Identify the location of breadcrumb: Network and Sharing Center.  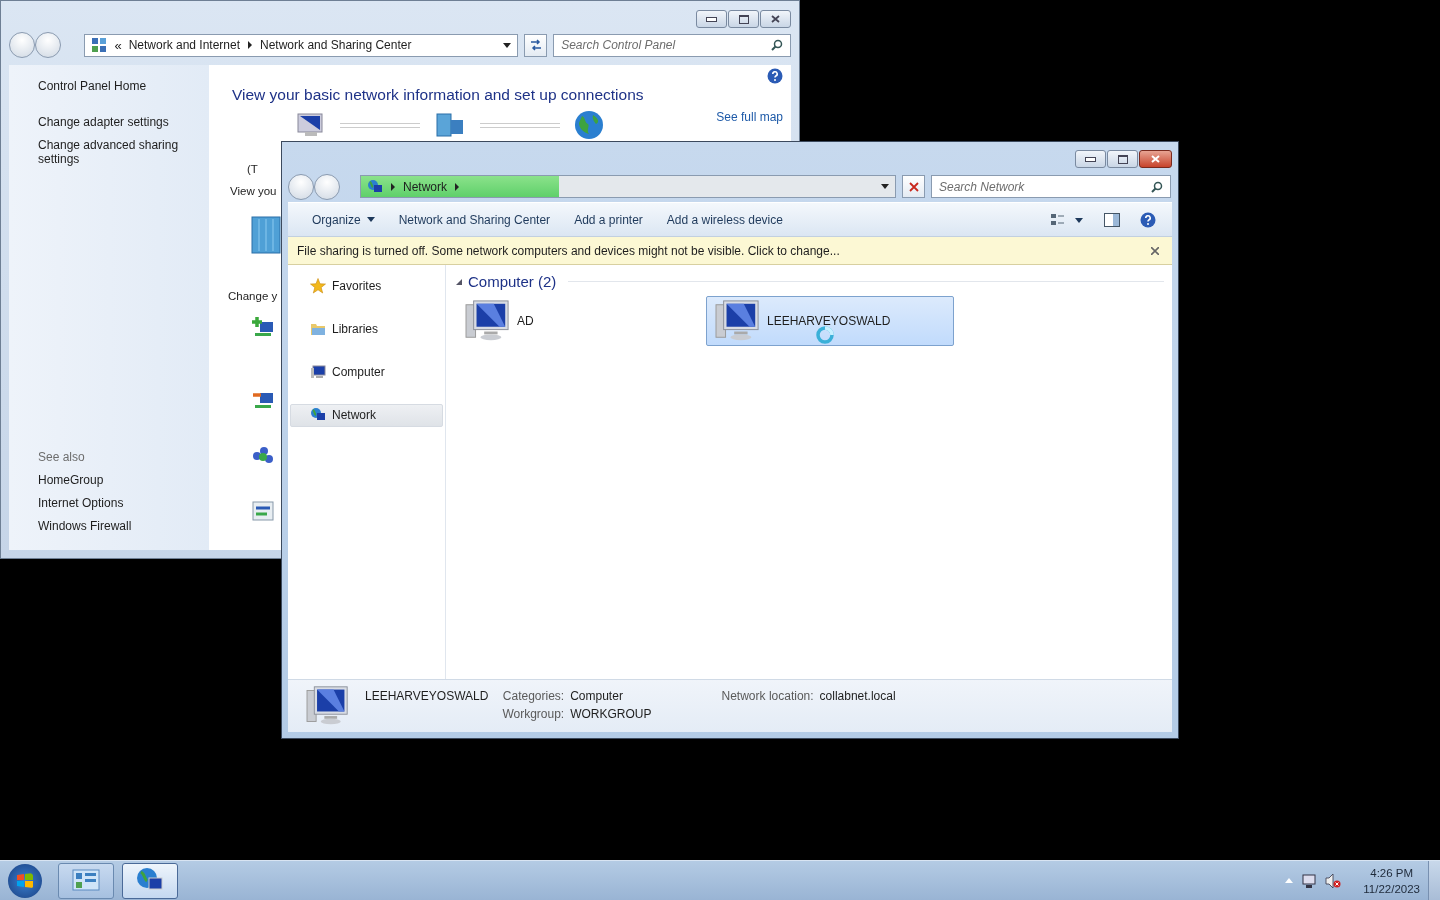
(336, 45).